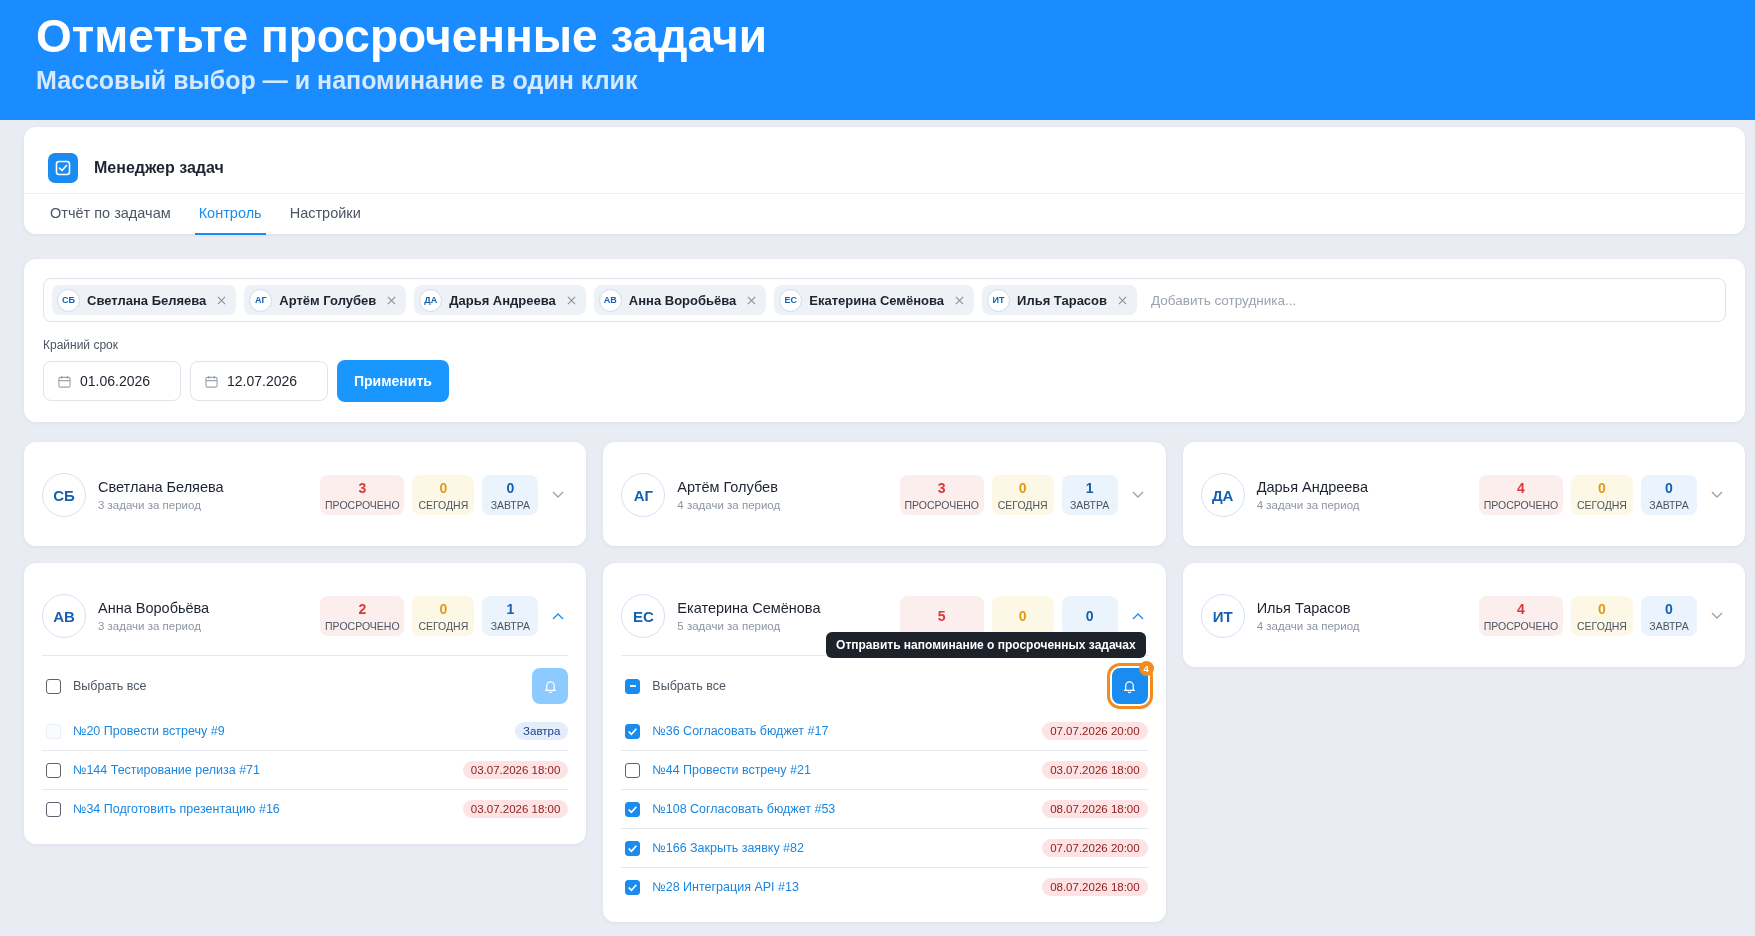  What do you see at coordinates (999, 300) in the screenshot?
I see `avatar: ИТ` at bounding box center [999, 300].